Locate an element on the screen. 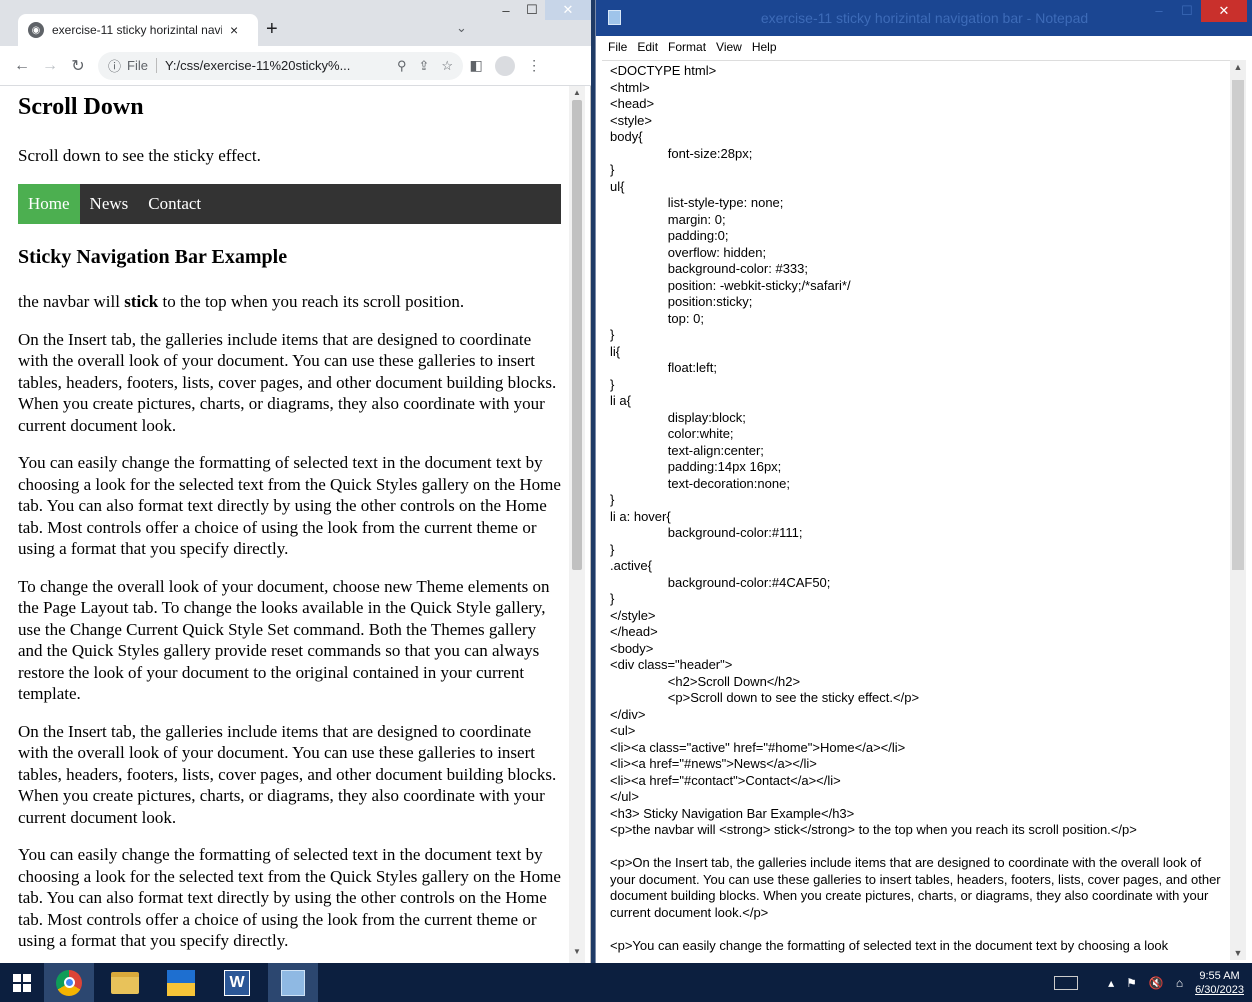  windows-logo-icon is located at coordinates (22, 982).